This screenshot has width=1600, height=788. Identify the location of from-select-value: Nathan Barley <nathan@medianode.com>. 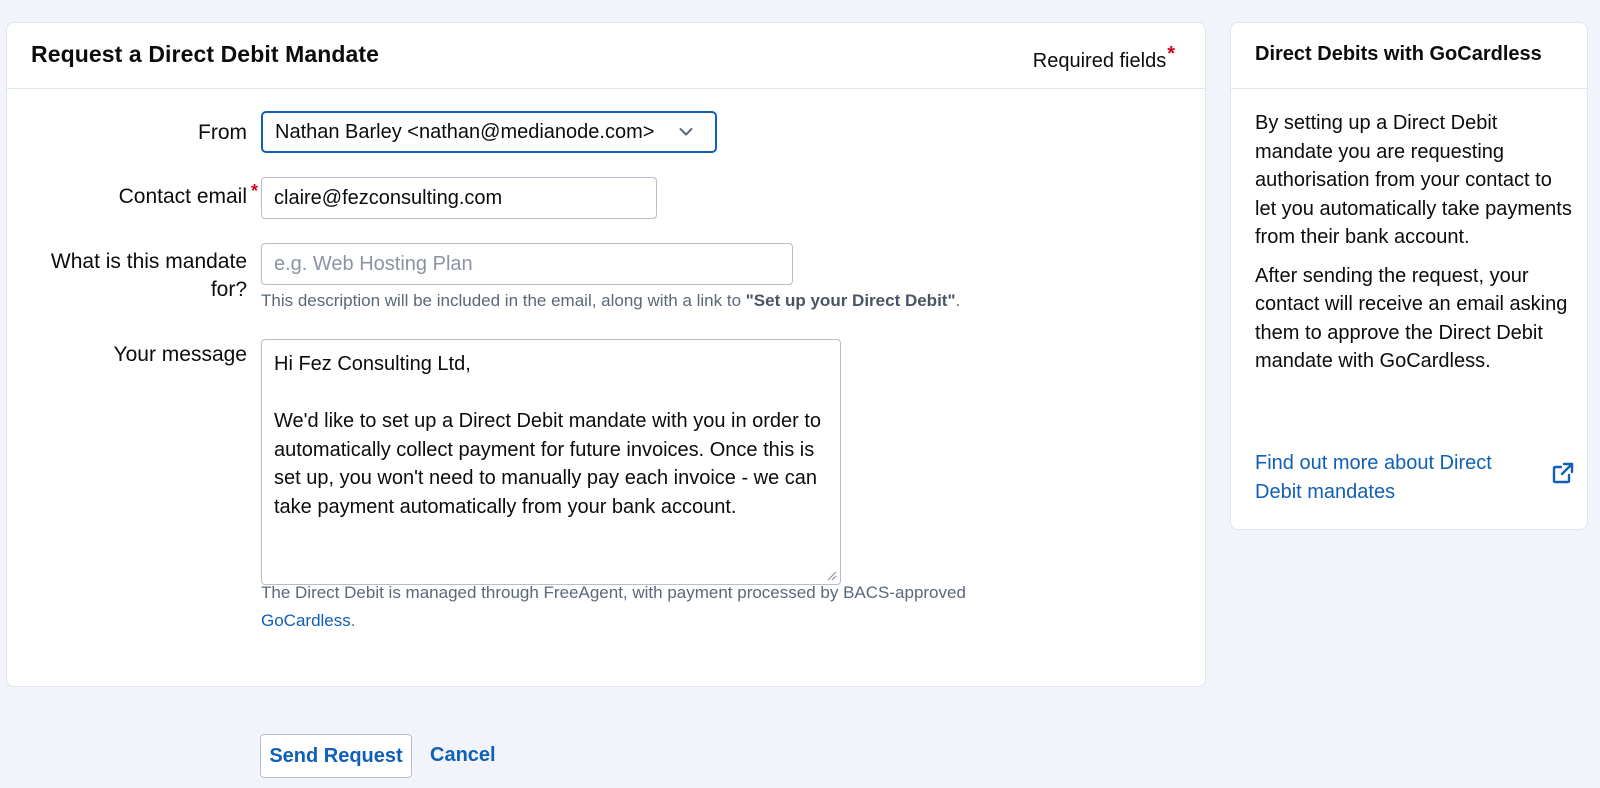
(465, 131).